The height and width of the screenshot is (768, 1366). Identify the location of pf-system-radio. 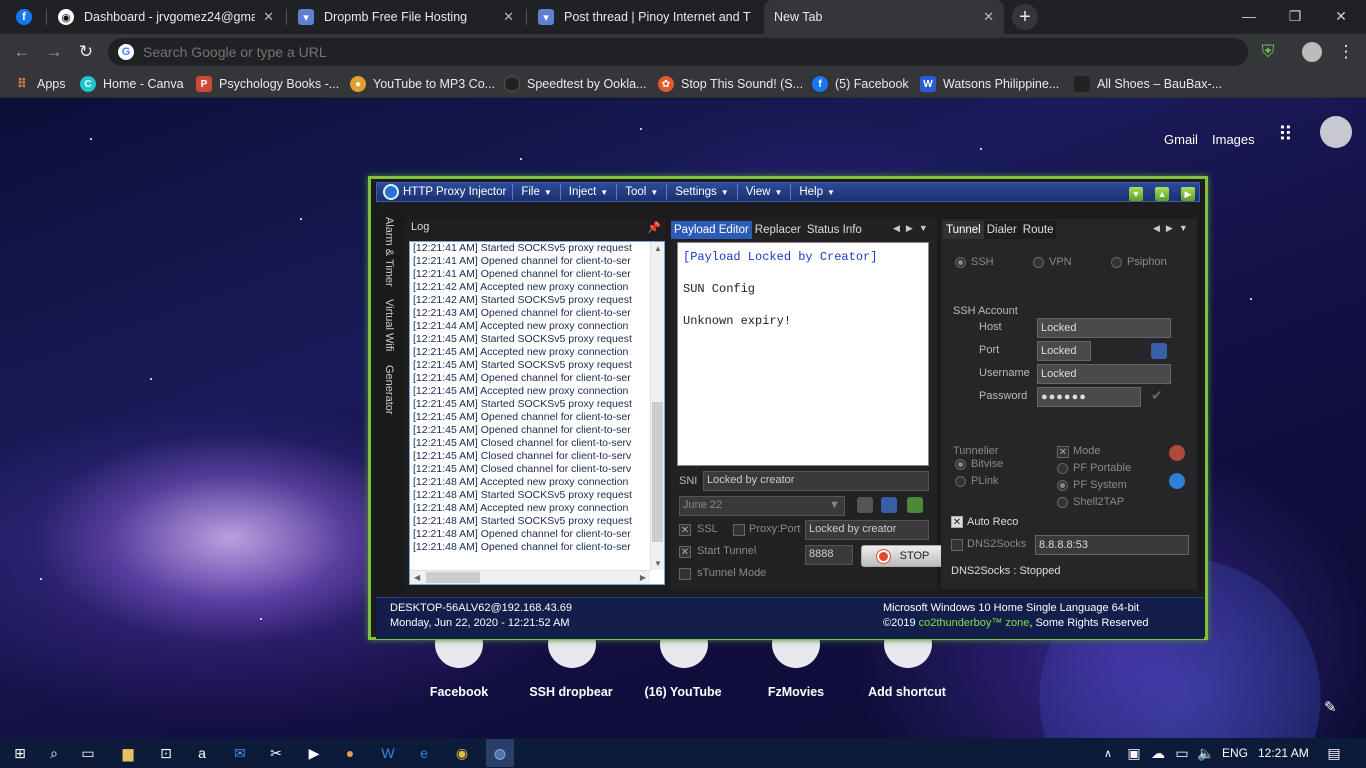
(1062, 485).